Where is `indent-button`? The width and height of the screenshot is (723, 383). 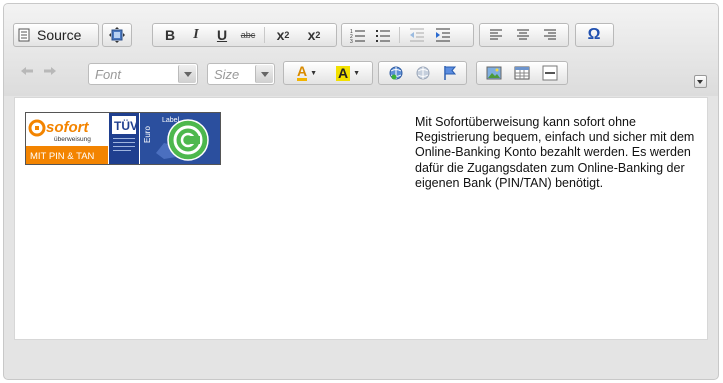 indent-button is located at coordinates (443, 35).